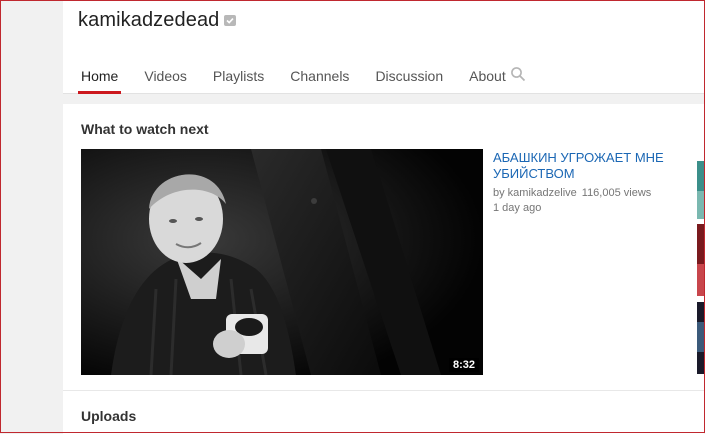 Image resolution: width=705 pixels, height=434 pixels. What do you see at coordinates (109, 416) in the screenshot?
I see `uploads-title: Uploads` at bounding box center [109, 416].